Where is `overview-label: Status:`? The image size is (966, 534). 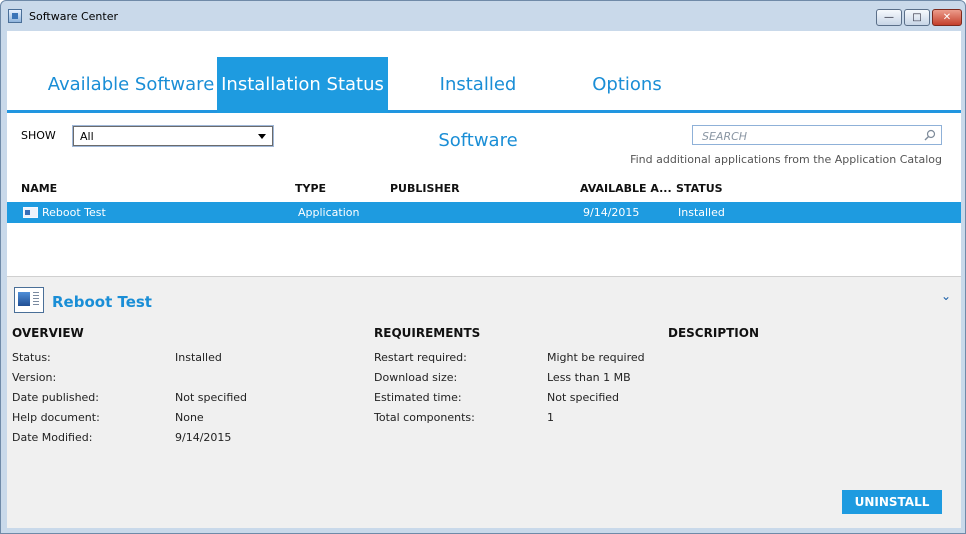 overview-label: Status: is located at coordinates (31, 357).